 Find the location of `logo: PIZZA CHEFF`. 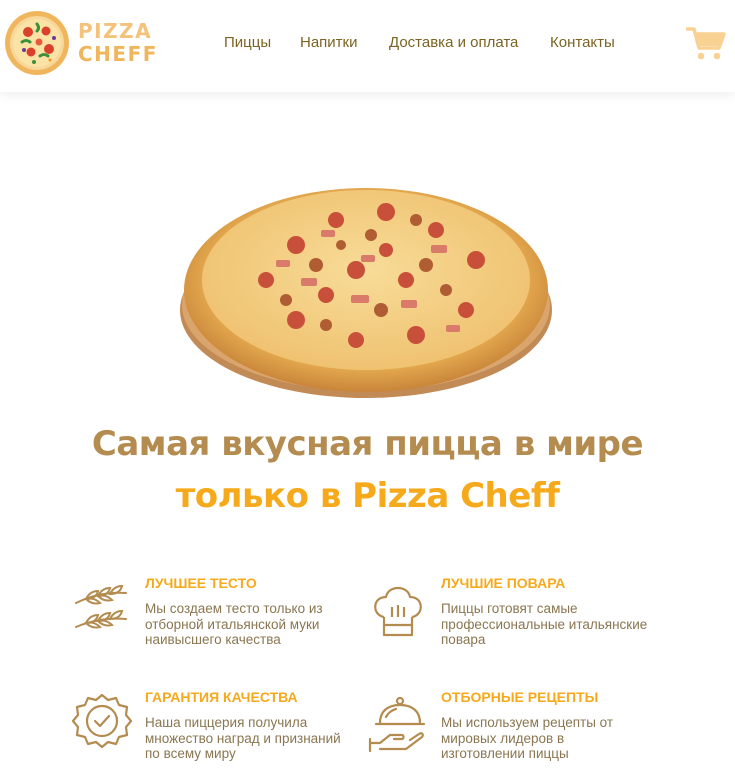

logo: PIZZA CHEFF is located at coordinates (84, 43).